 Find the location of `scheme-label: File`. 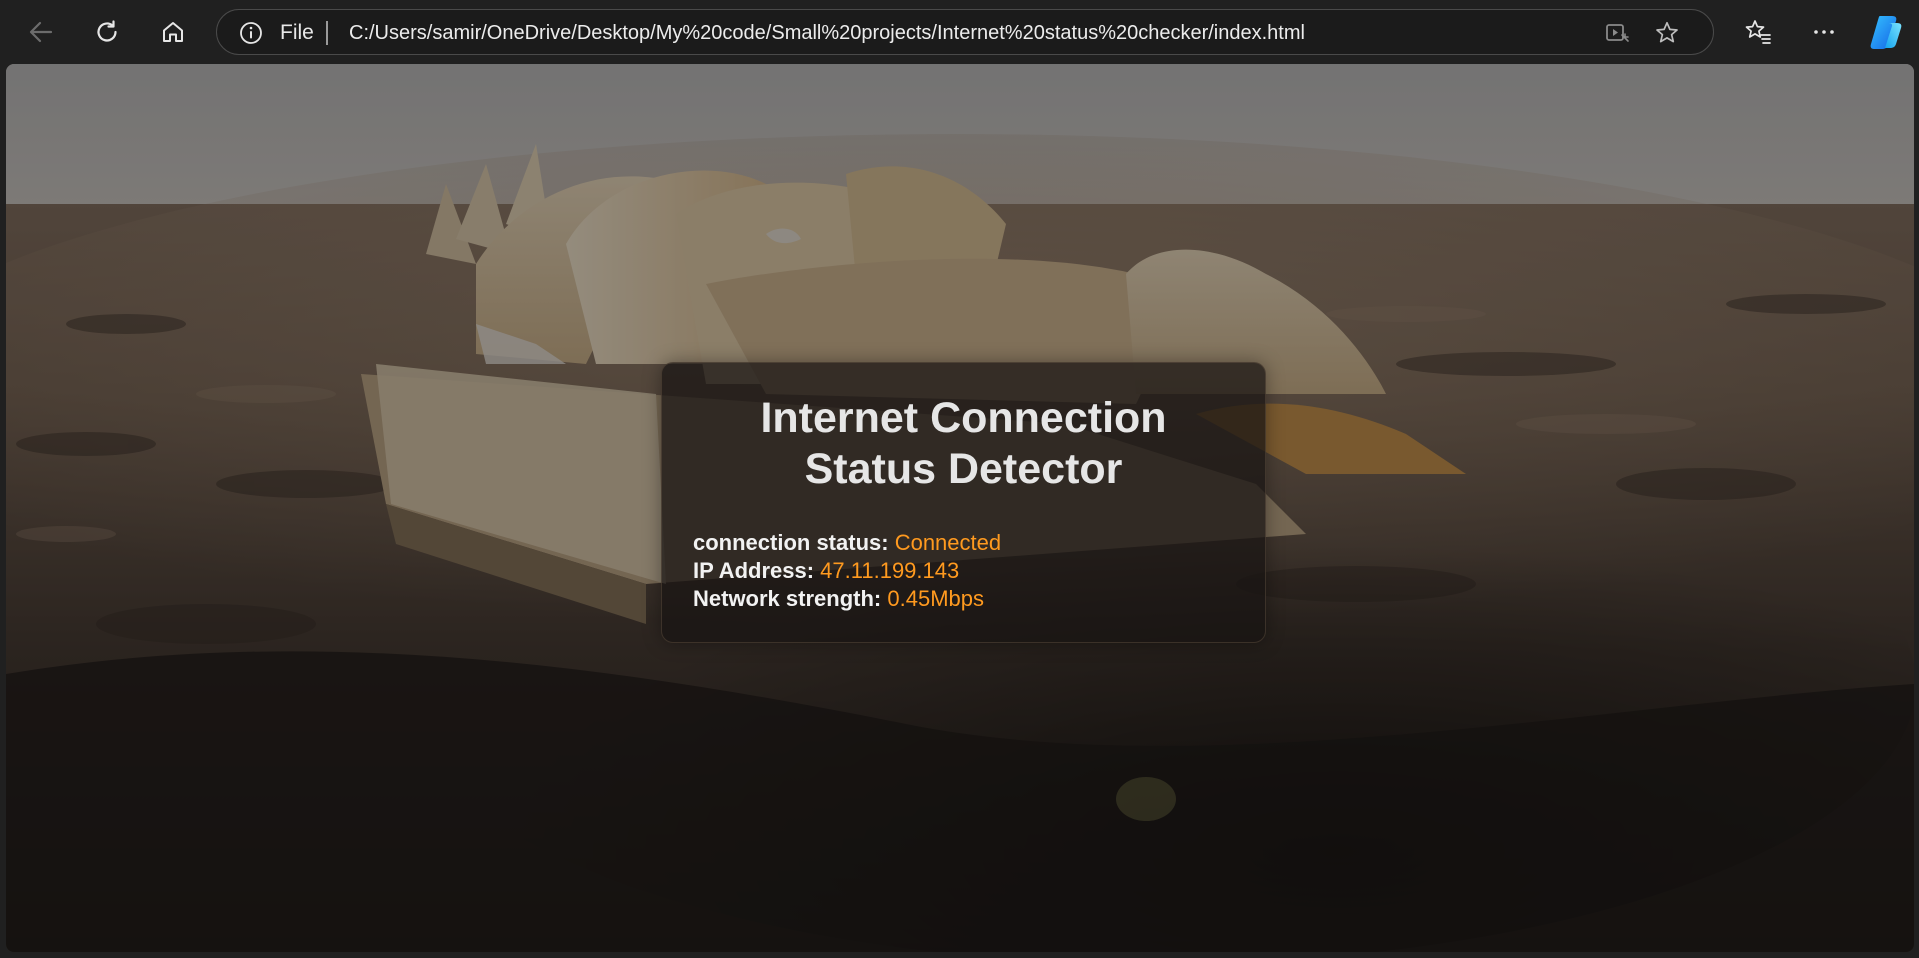

scheme-label: File is located at coordinates (297, 33).